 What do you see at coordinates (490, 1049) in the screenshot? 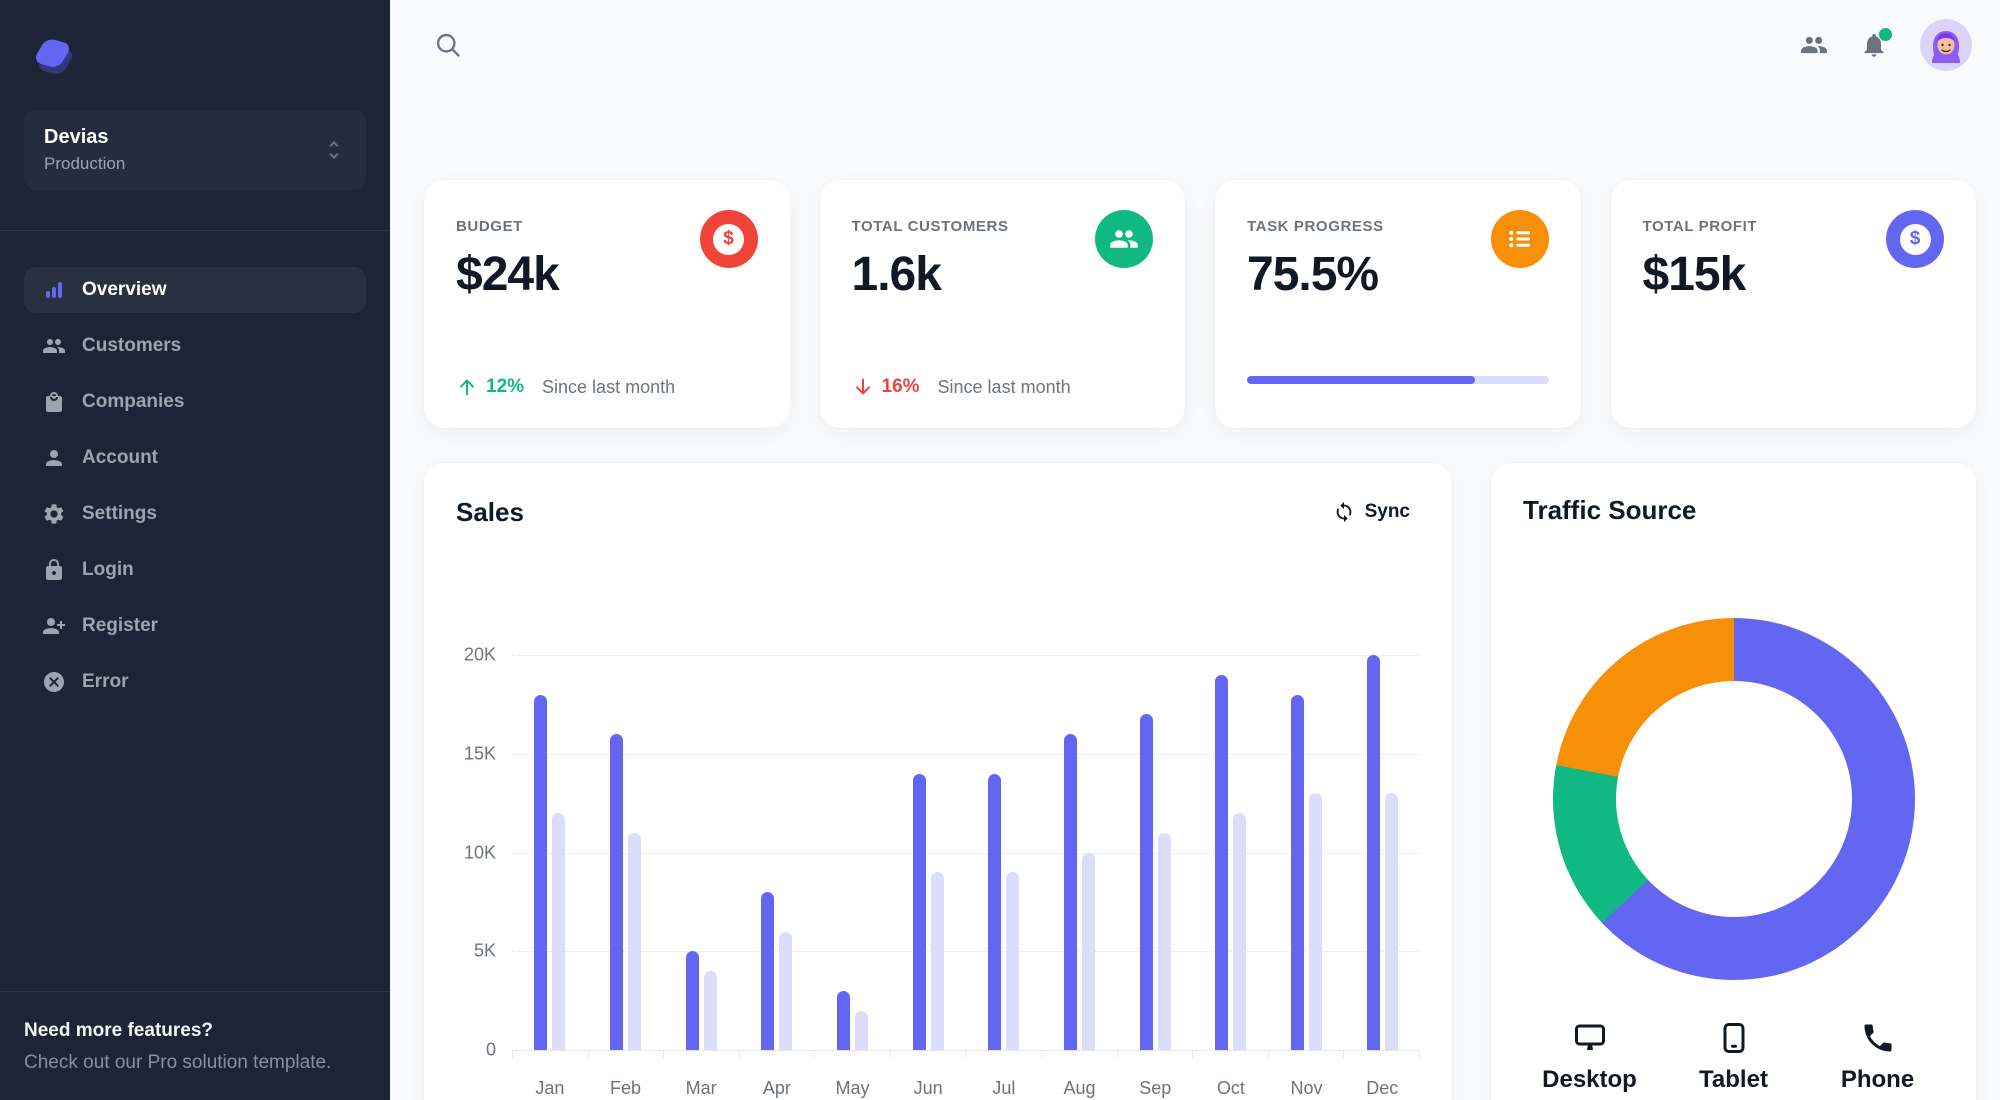
I see `y-tick: 0` at bounding box center [490, 1049].